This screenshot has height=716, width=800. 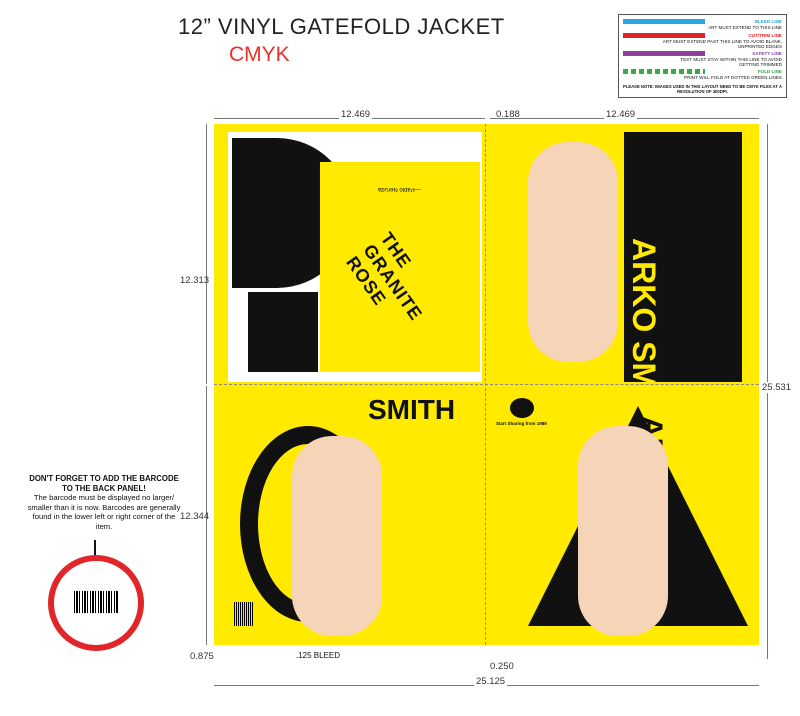 I want to click on safety-line-title: SAFETY LINE, so click(x=767, y=53).